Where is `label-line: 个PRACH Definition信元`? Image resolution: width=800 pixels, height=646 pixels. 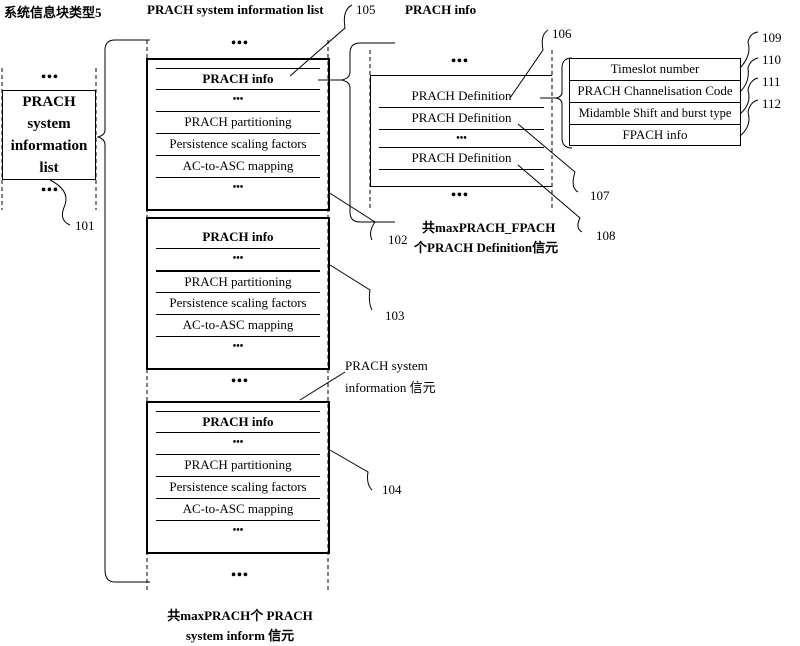
label-line: 个PRACH Definition信元 is located at coordinates (486, 247).